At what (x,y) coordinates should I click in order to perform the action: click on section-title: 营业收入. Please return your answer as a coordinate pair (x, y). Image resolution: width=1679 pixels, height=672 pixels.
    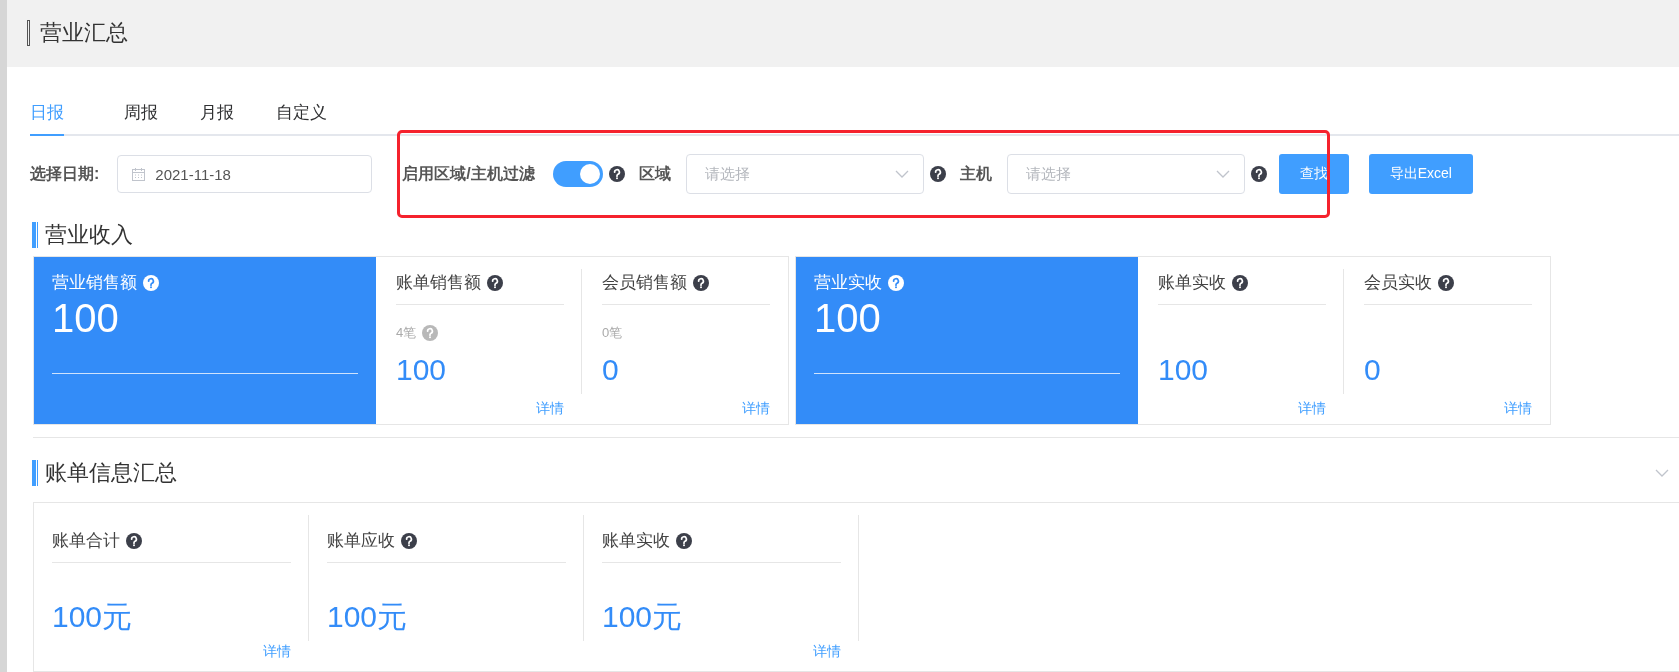
    Looking at the image, I should click on (89, 235).